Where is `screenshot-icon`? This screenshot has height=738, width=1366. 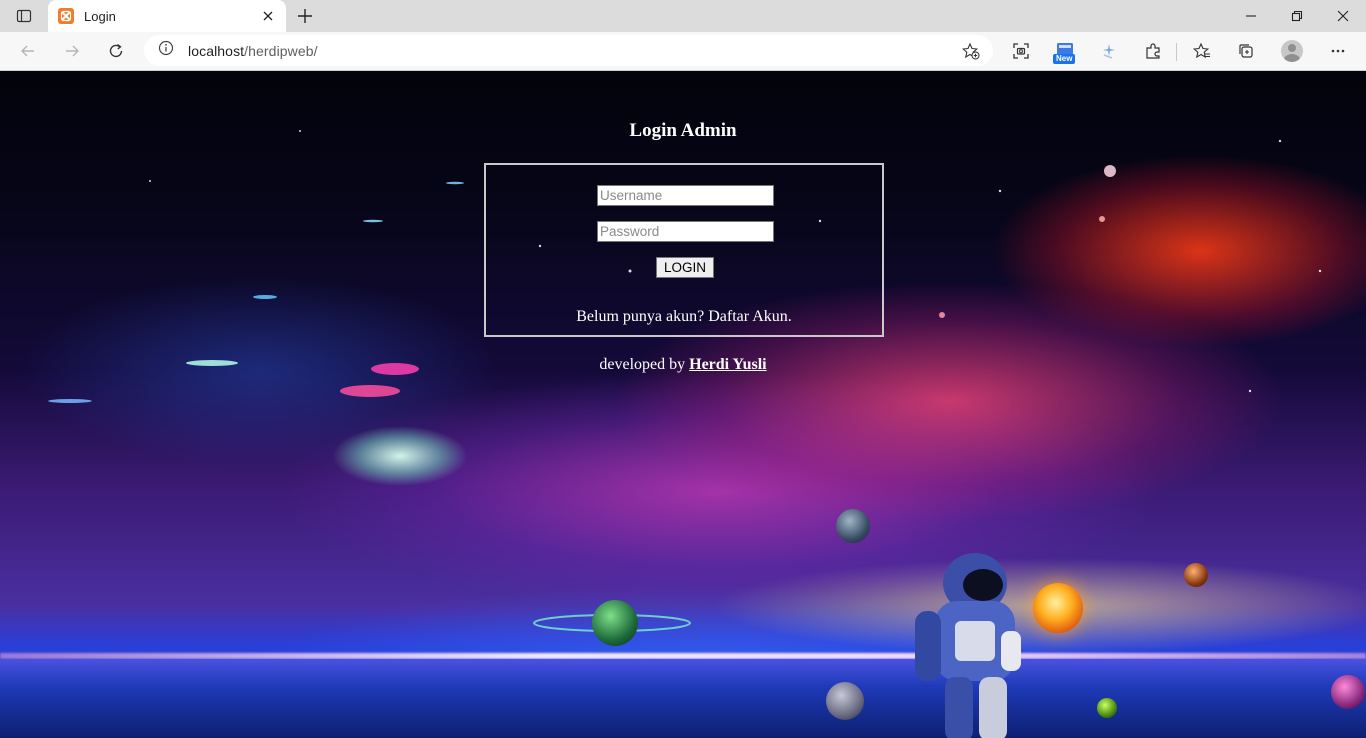 screenshot-icon is located at coordinates (1021, 51).